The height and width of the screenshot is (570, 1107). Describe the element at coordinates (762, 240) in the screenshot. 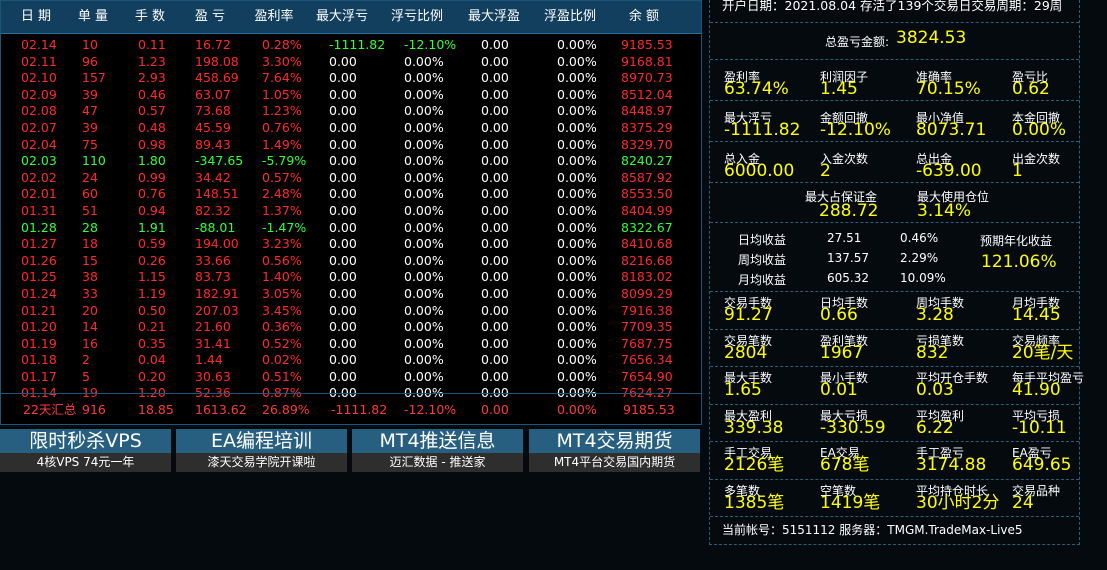

I see `return-label: 日均收益` at that location.